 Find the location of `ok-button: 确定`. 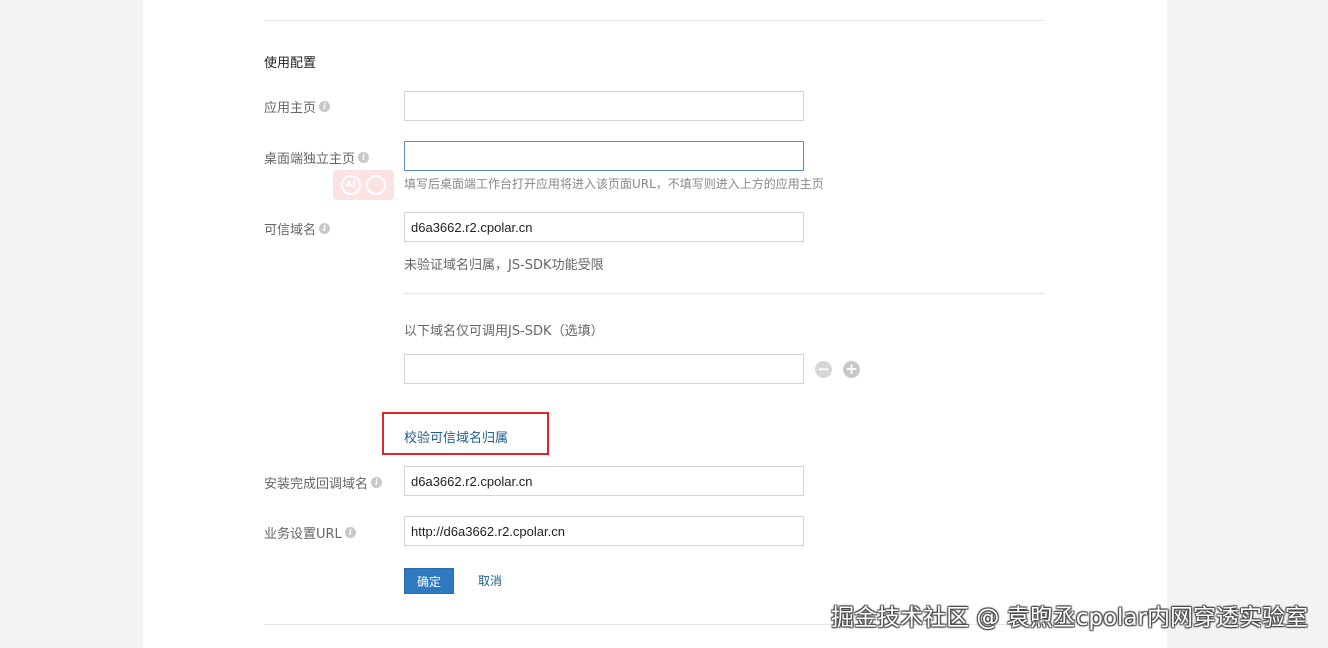

ok-button: 确定 is located at coordinates (429, 581).